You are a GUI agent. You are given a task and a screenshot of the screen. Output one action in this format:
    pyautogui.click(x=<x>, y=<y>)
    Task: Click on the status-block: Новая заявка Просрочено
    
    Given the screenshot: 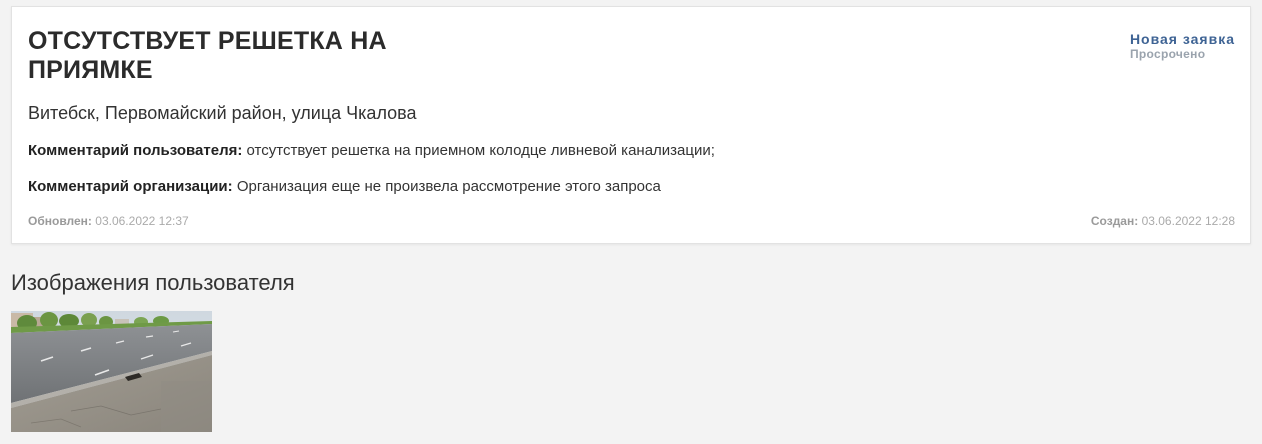 What is the action you would take?
    pyautogui.click(x=1182, y=46)
    